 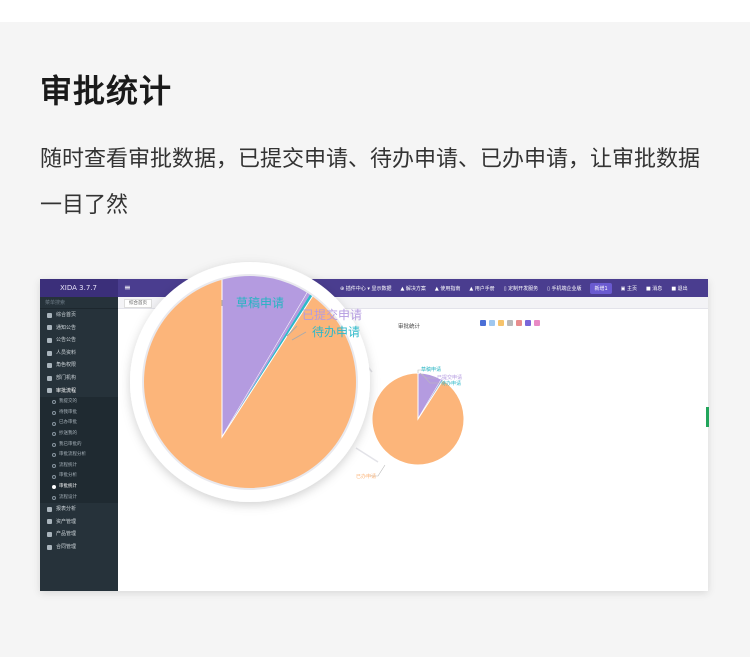 What do you see at coordinates (451, 384) in the screenshot?
I see `small-label-pending: 待办申请` at bounding box center [451, 384].